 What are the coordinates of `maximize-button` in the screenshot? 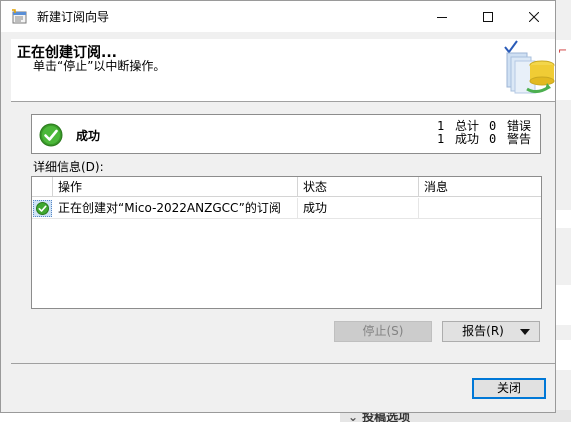 It's located at (488, 16).